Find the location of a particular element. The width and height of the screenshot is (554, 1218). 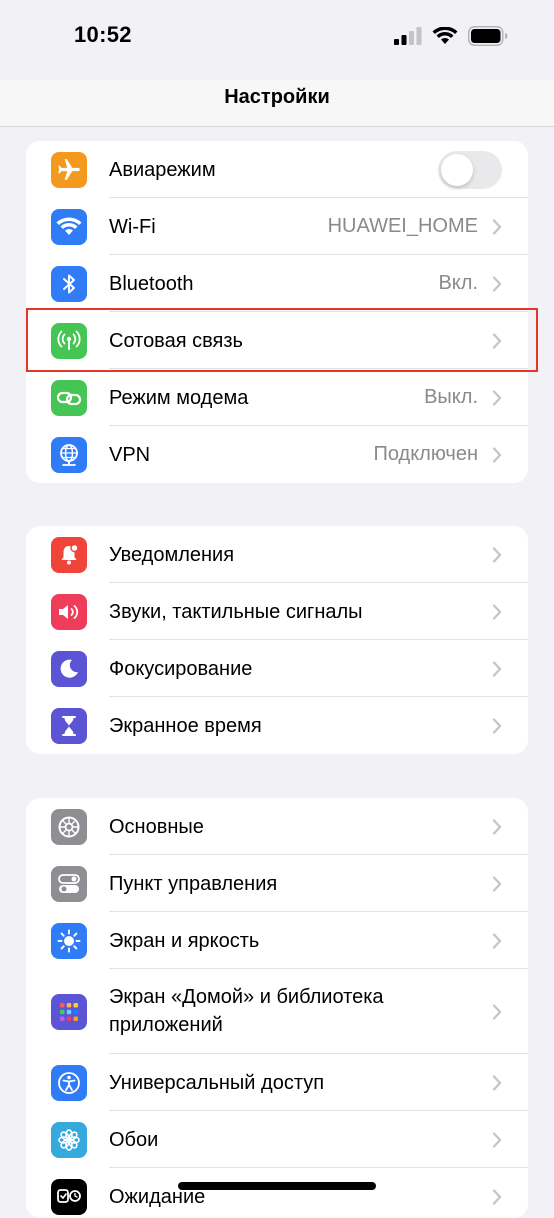

home-indicator is located at coordinates (277, 1186).